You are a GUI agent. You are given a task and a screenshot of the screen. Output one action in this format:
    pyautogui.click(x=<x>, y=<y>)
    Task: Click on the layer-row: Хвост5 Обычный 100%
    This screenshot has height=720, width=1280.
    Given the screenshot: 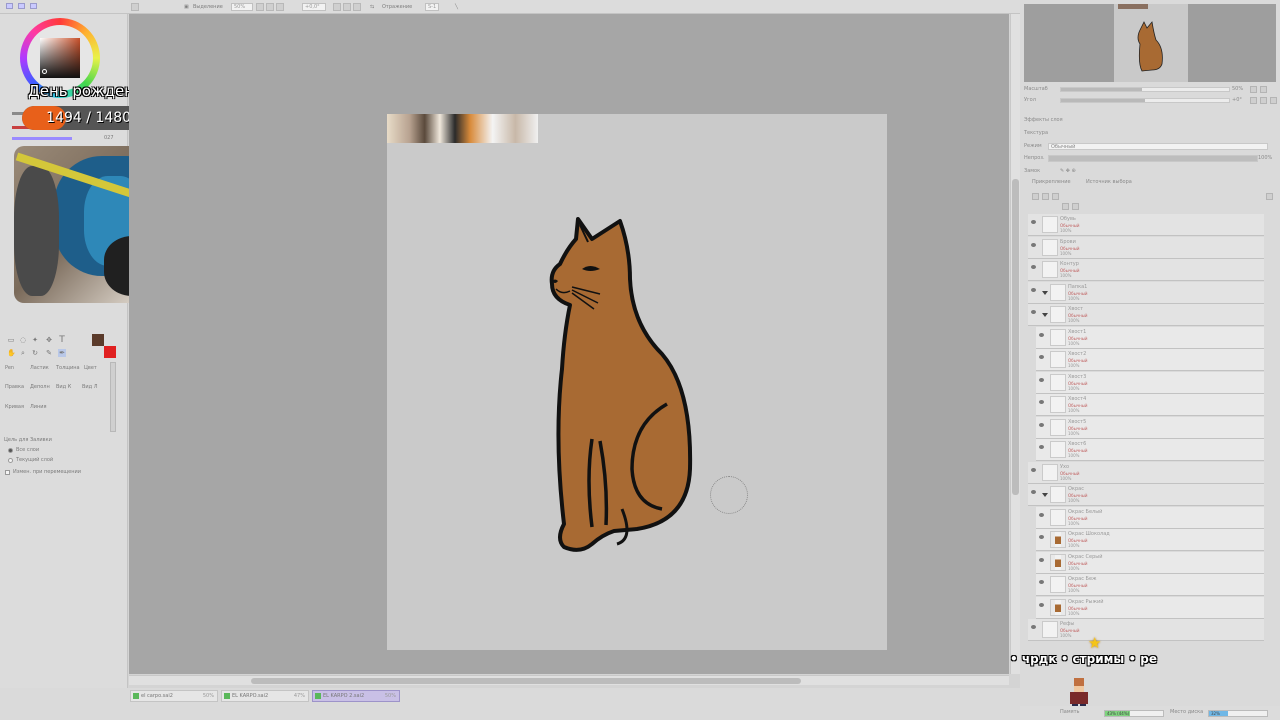 What is the action you would take?
    pyautogui.click(x=1150, y=427)
    